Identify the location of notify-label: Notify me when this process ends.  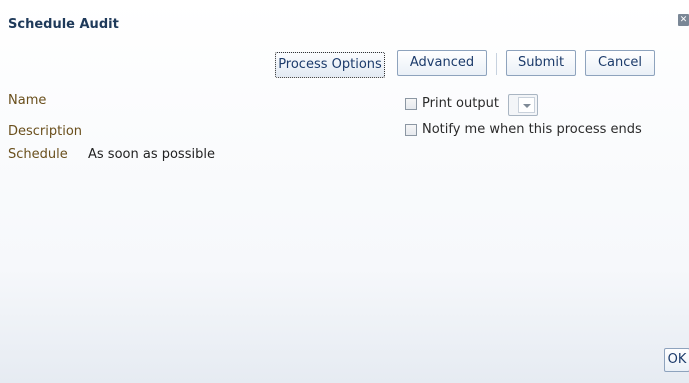
(532, 129).